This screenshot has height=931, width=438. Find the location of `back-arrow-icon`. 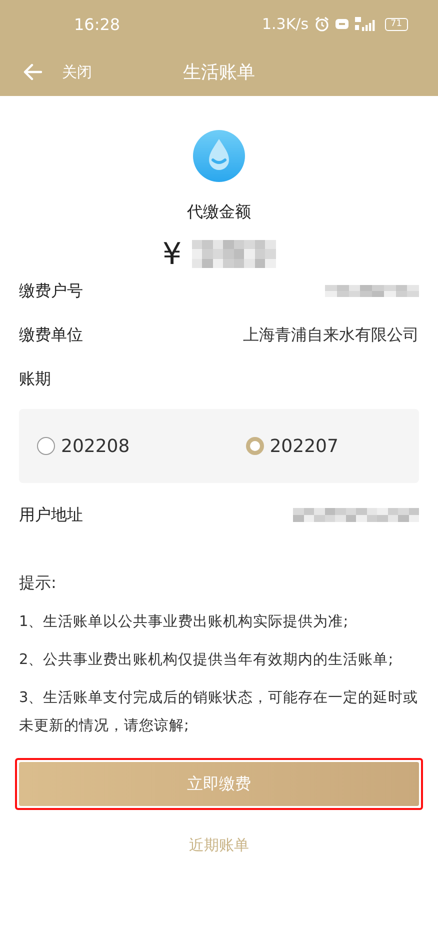

back-arrow-icon is located at coordinates (32, 72).